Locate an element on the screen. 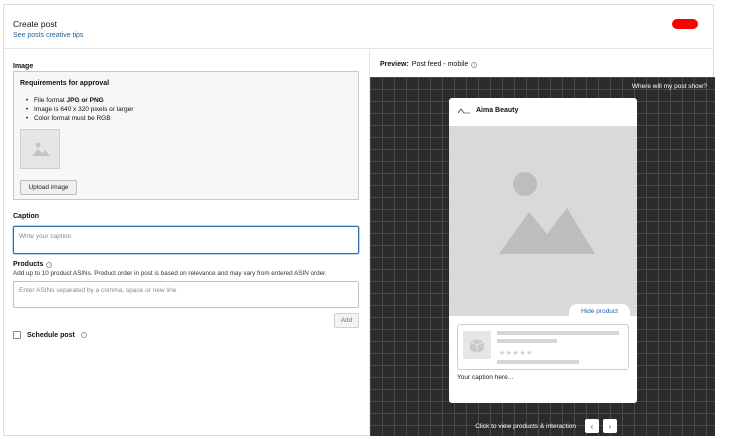  previous-arrow-button: ‹ is located at coordinates (592, 426).